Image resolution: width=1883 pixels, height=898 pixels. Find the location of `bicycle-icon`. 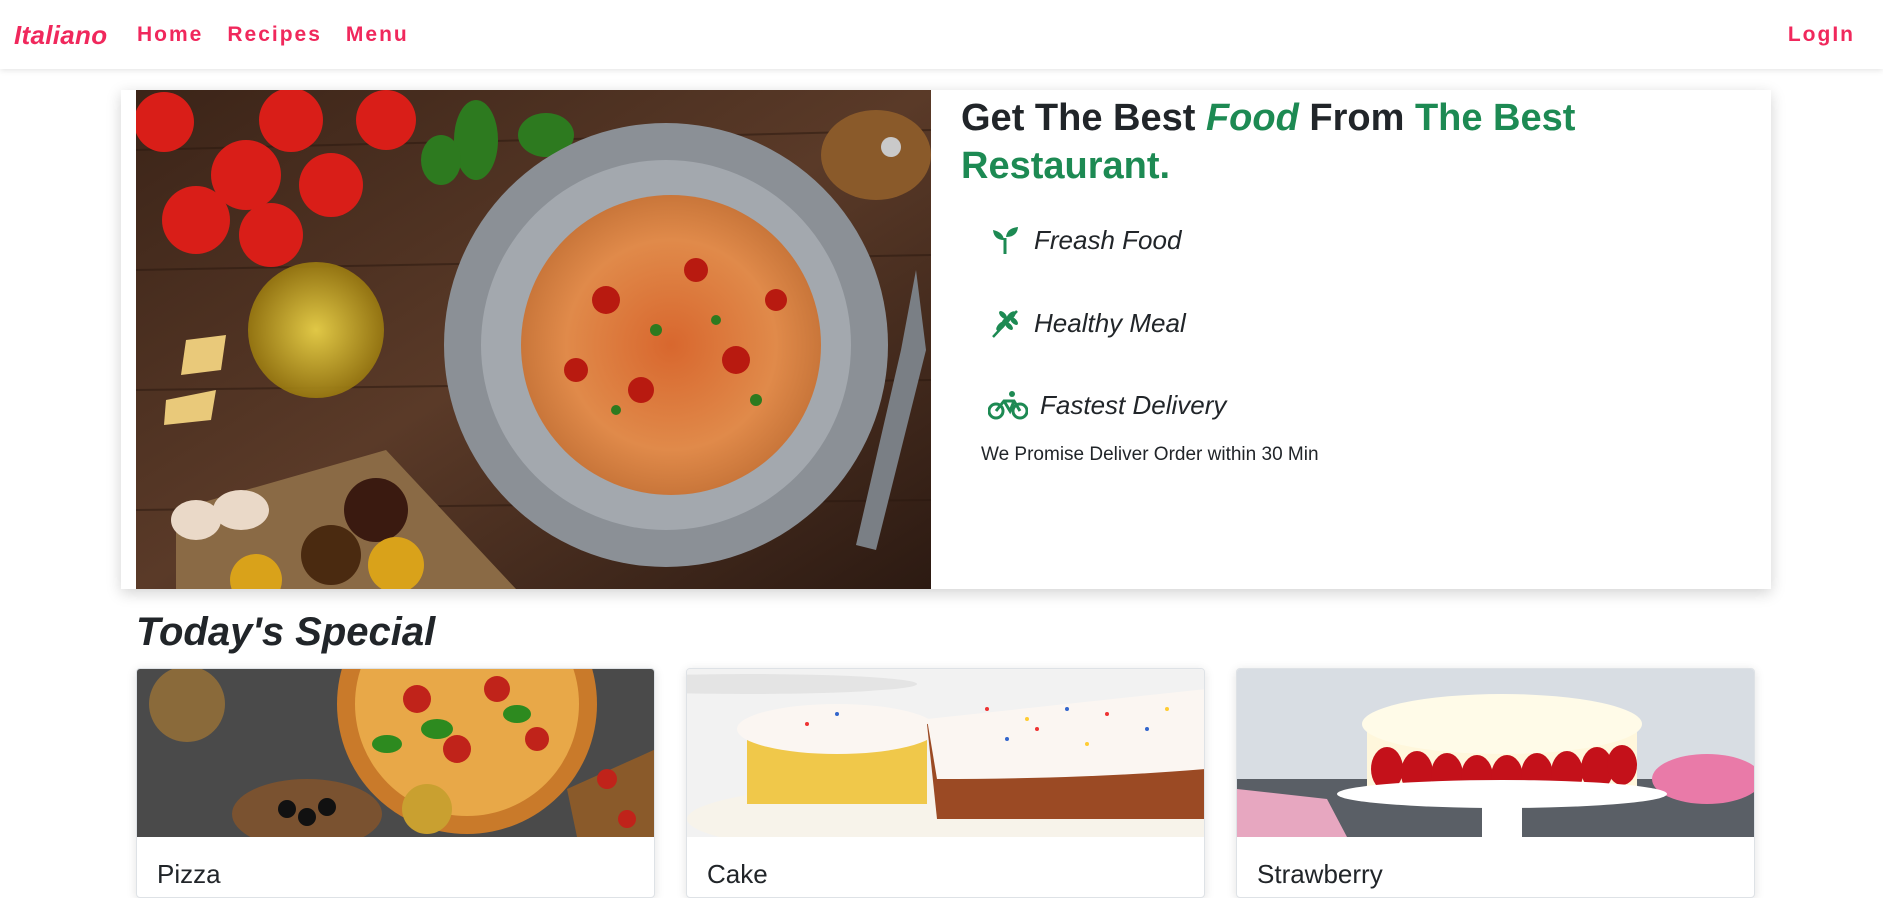

bicycle-icon is located at coordinates (1008, 405).